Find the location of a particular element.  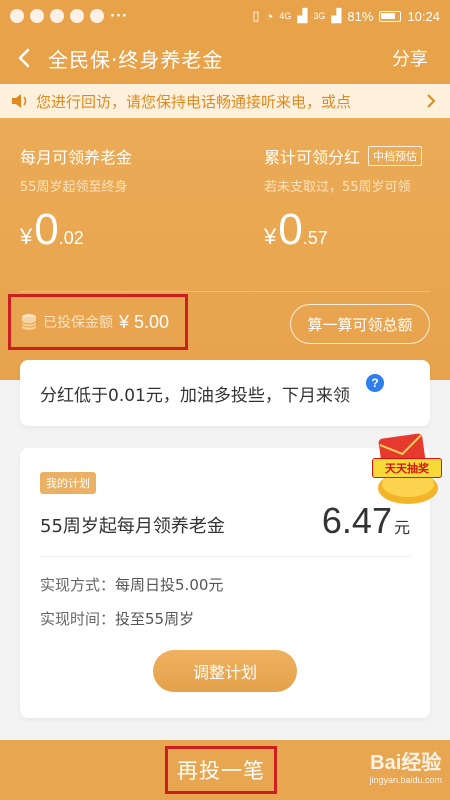

more-notifications: ··· is located at coordinates (119, 16).